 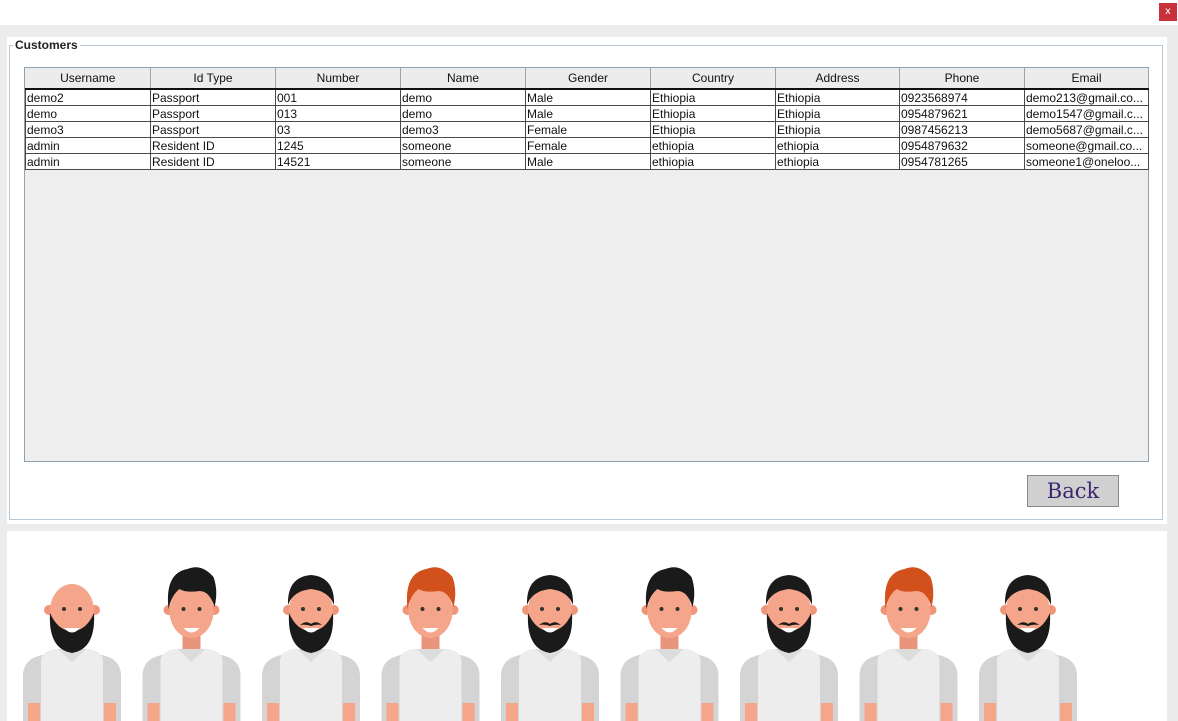 What do you see at coordinates (962, 79) in the screenshot?
I see `column-header-phone: Phone` at bounding box center [962, 79].